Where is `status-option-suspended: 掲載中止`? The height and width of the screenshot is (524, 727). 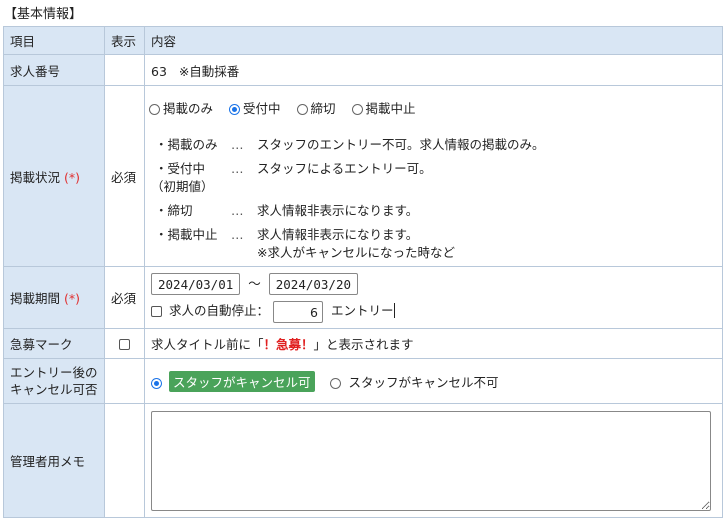
status-option-suspended: 掲載中止 is located at coordinates (383, 107).